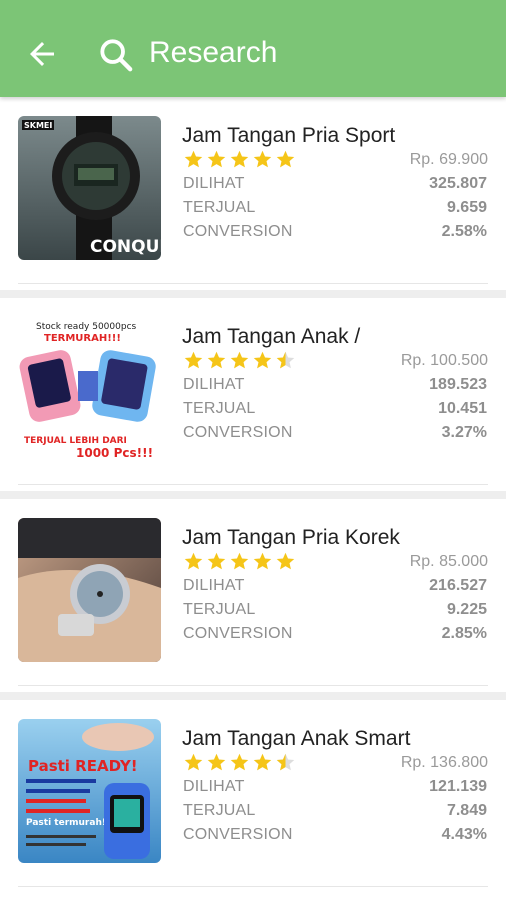  I want to click on search-icon, so click(116, 55).